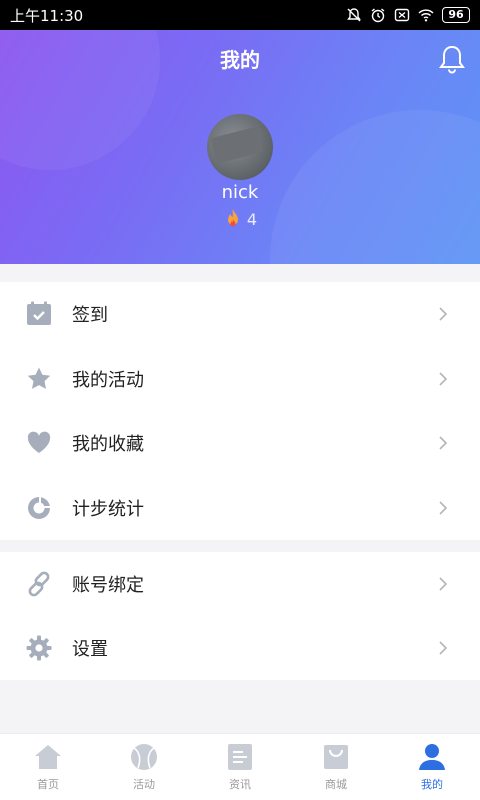  Describe the element at coordinates (39, 378) in the screenshot. I see `star-icon` at that location.